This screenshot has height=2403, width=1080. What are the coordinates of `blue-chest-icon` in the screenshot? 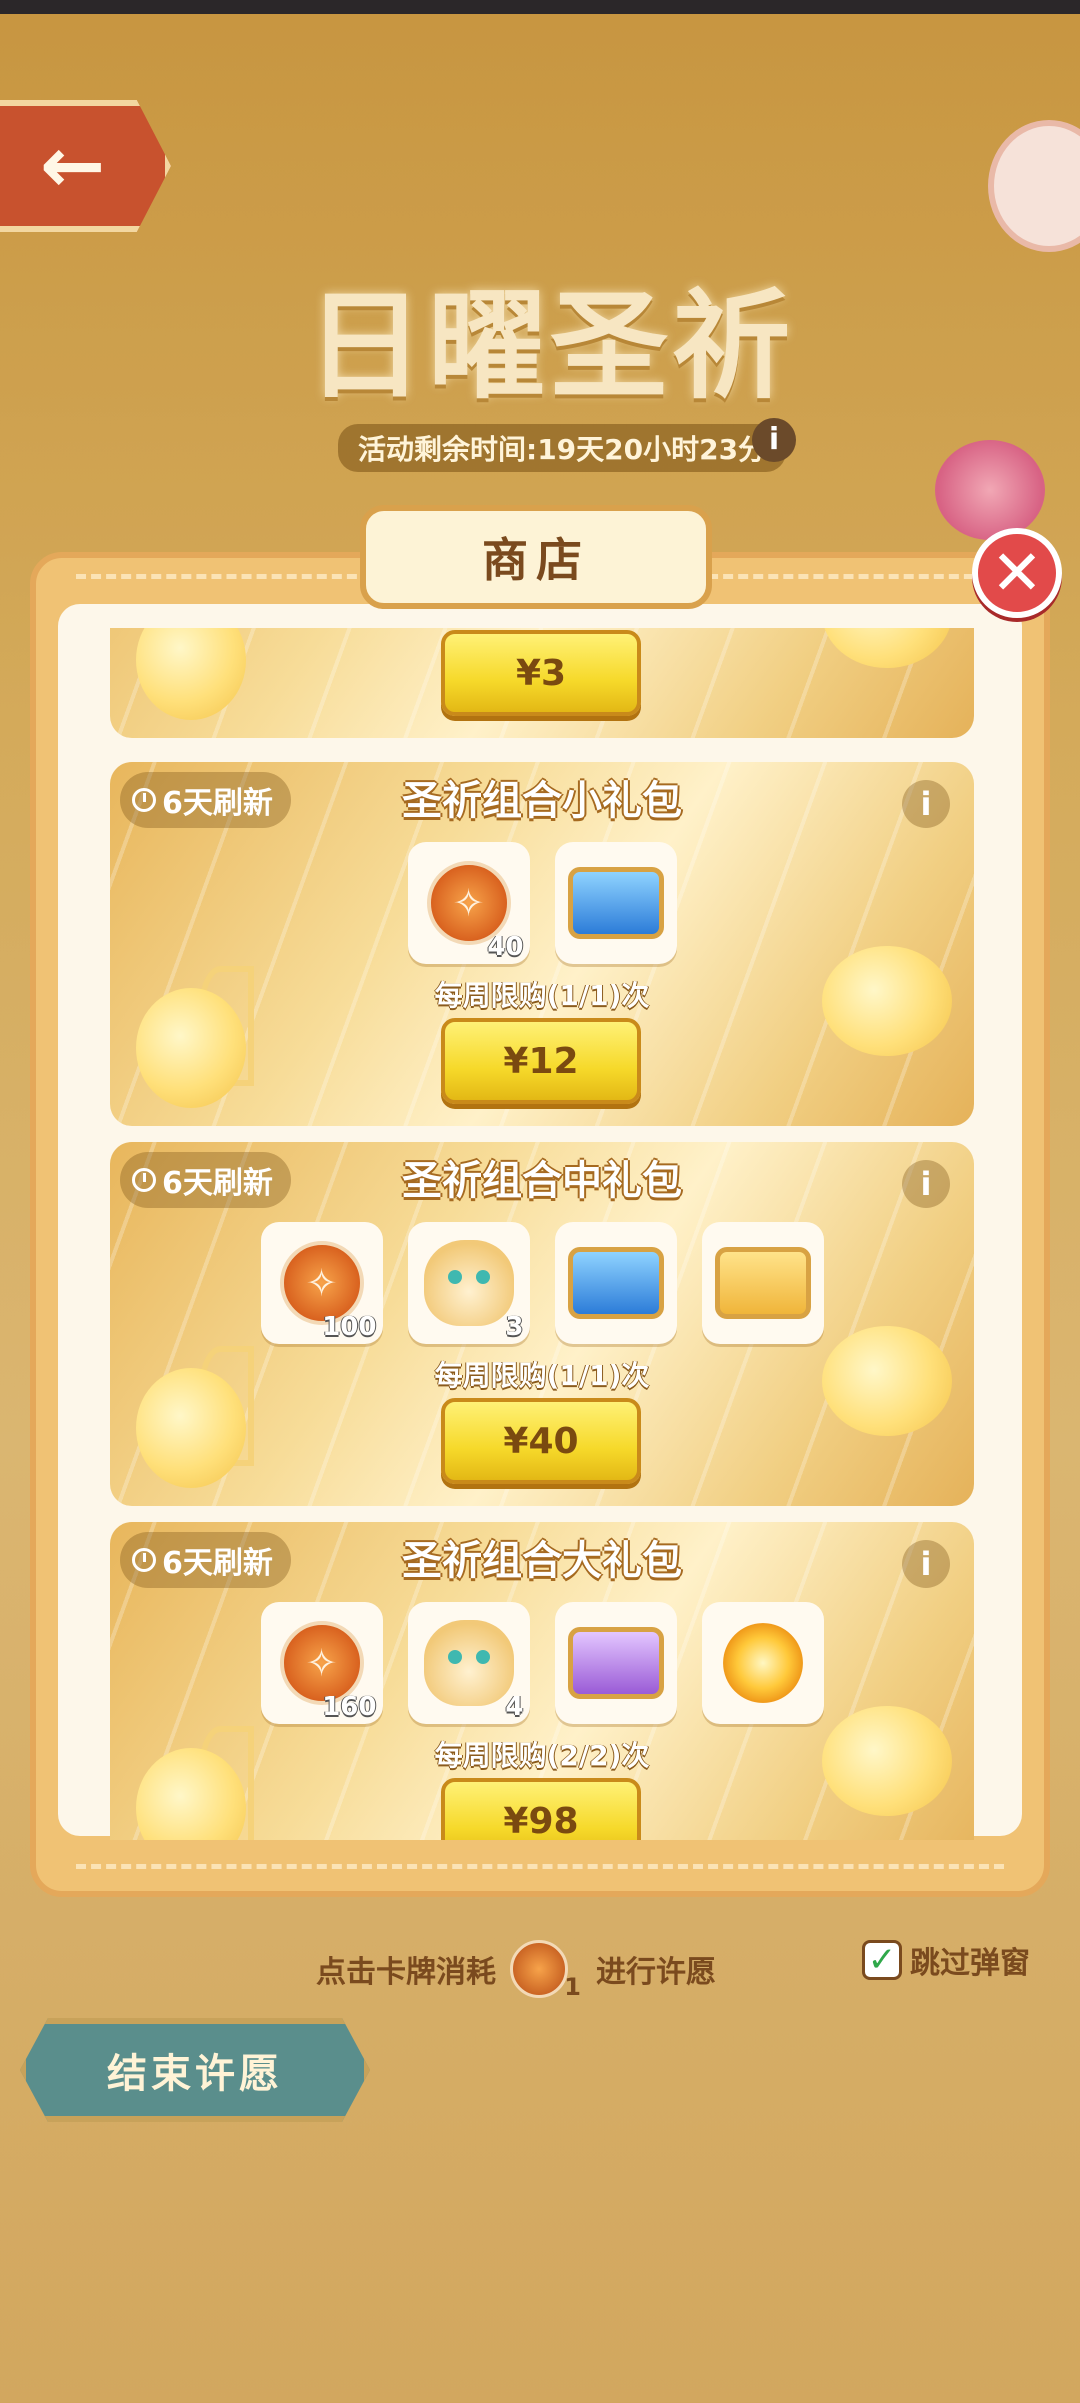 It's located at (615, 903).